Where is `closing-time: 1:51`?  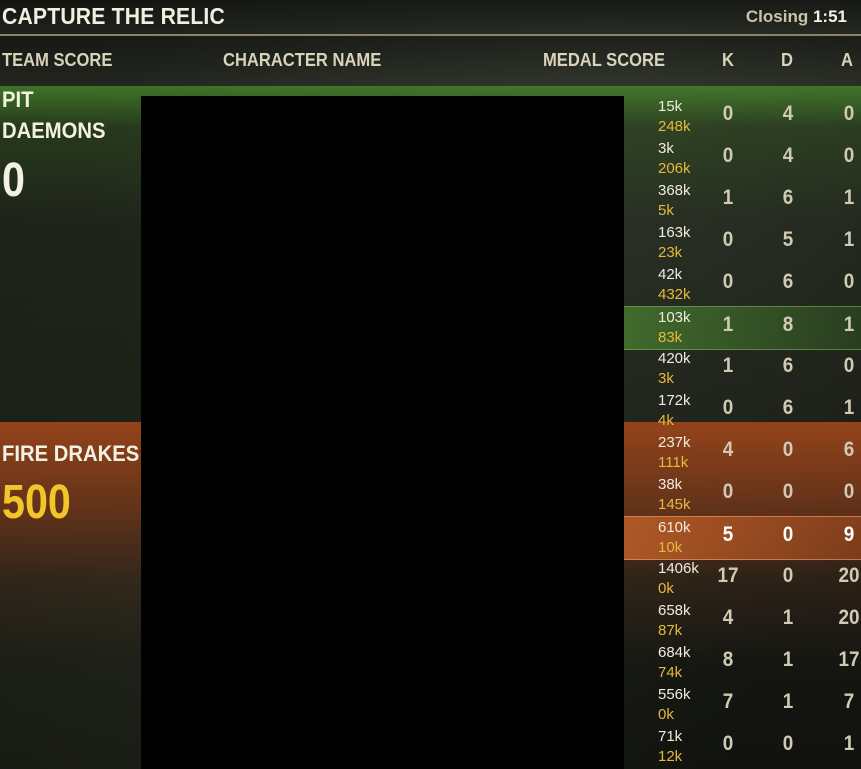 closing-time: 1:51 is located at coordinates (829, 16).